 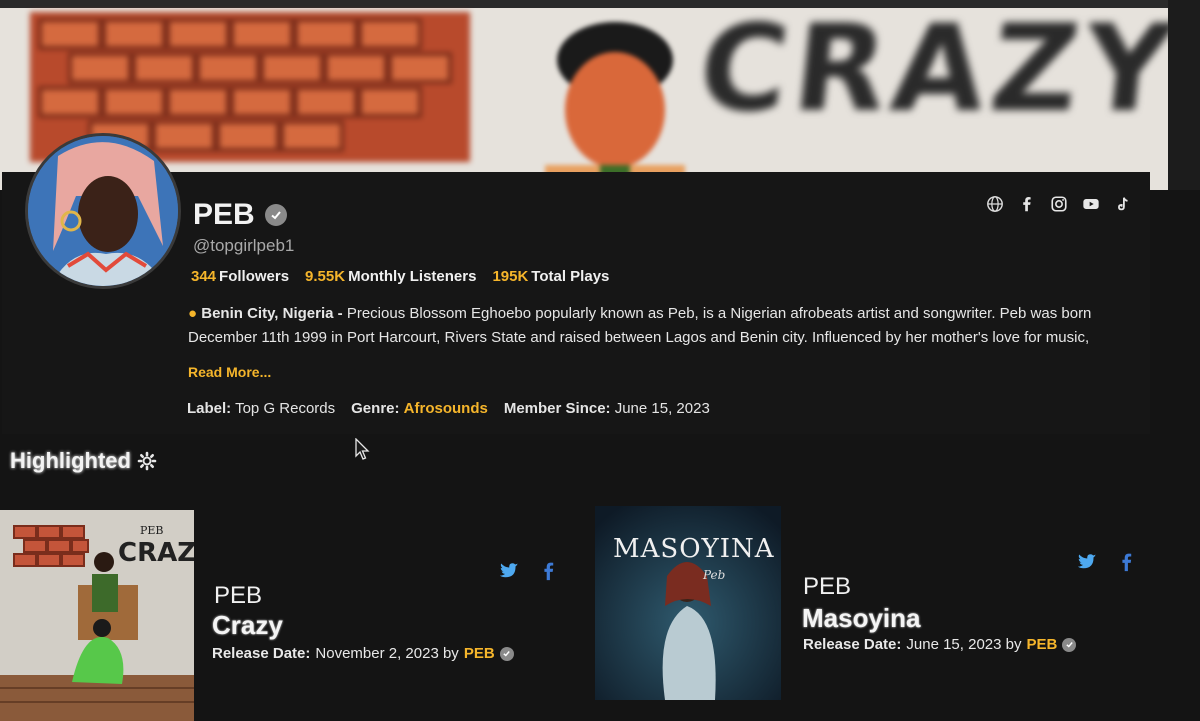 I want to click on stat-total-plays: 195K Total Plays, so click(x=550, y=276).